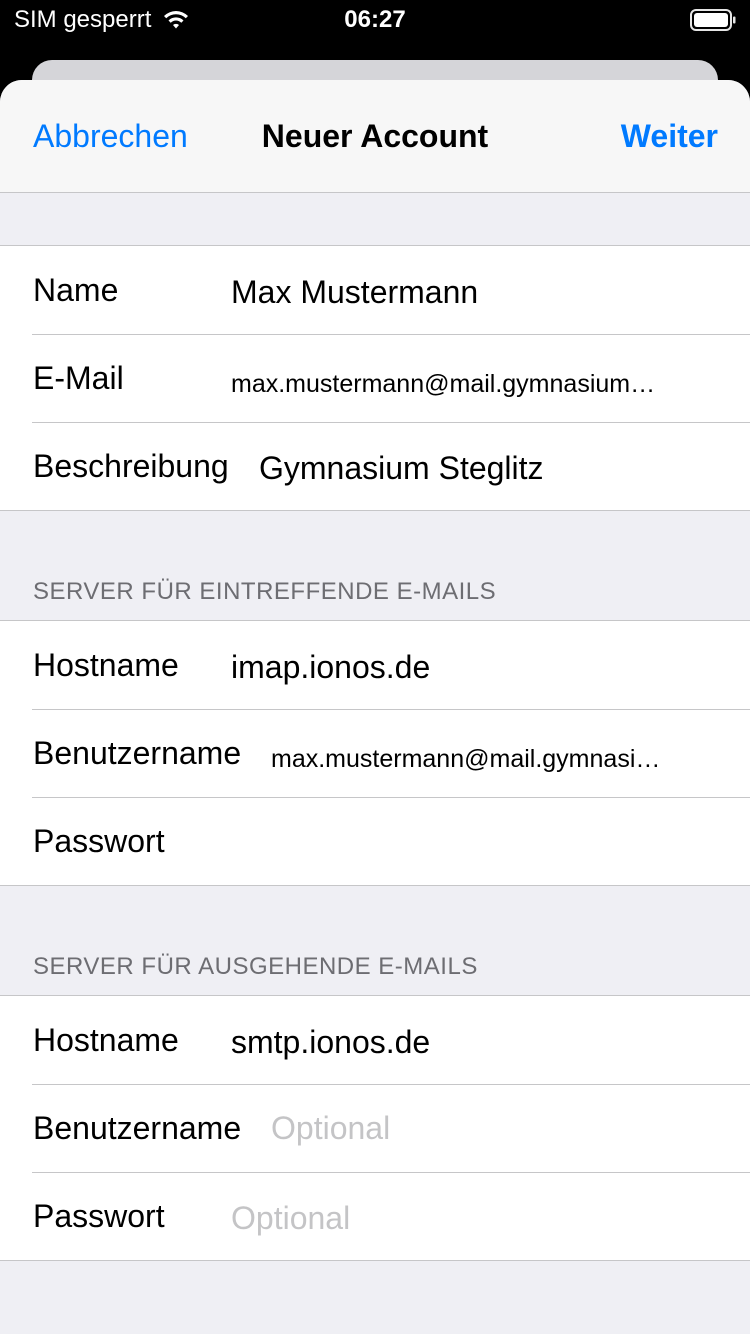 The height and width of the screenshot is (1334, 750). Describe the element at coordinates (78, 378) in the screenshot. I see `email-label: E-Mail` at that location.